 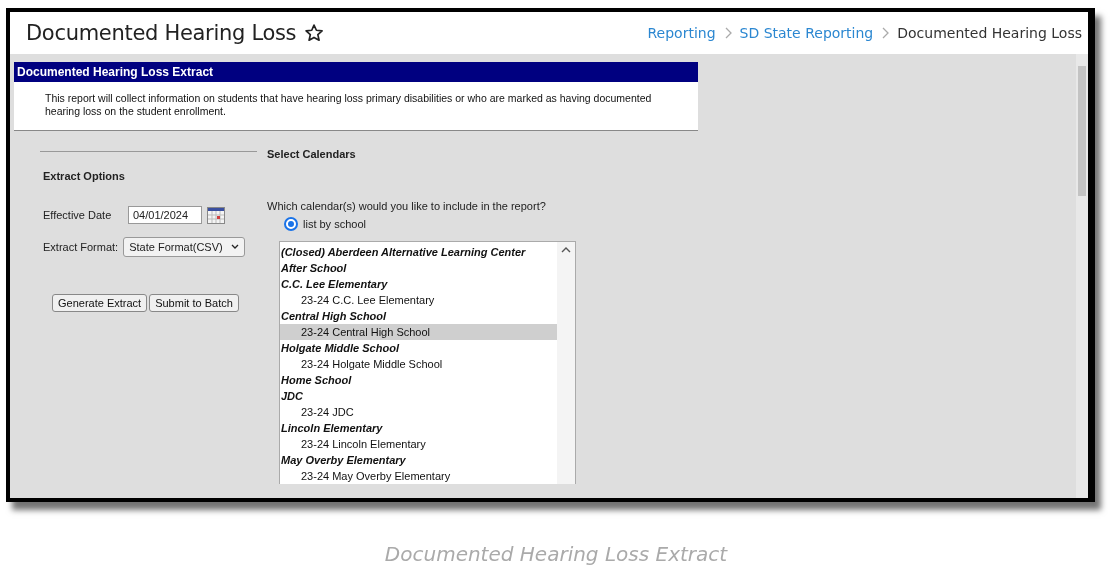 What do you see at coordinates (418, 396) in the screenshot?
I see `school-item: JDC` at bounding box center [418, 396].